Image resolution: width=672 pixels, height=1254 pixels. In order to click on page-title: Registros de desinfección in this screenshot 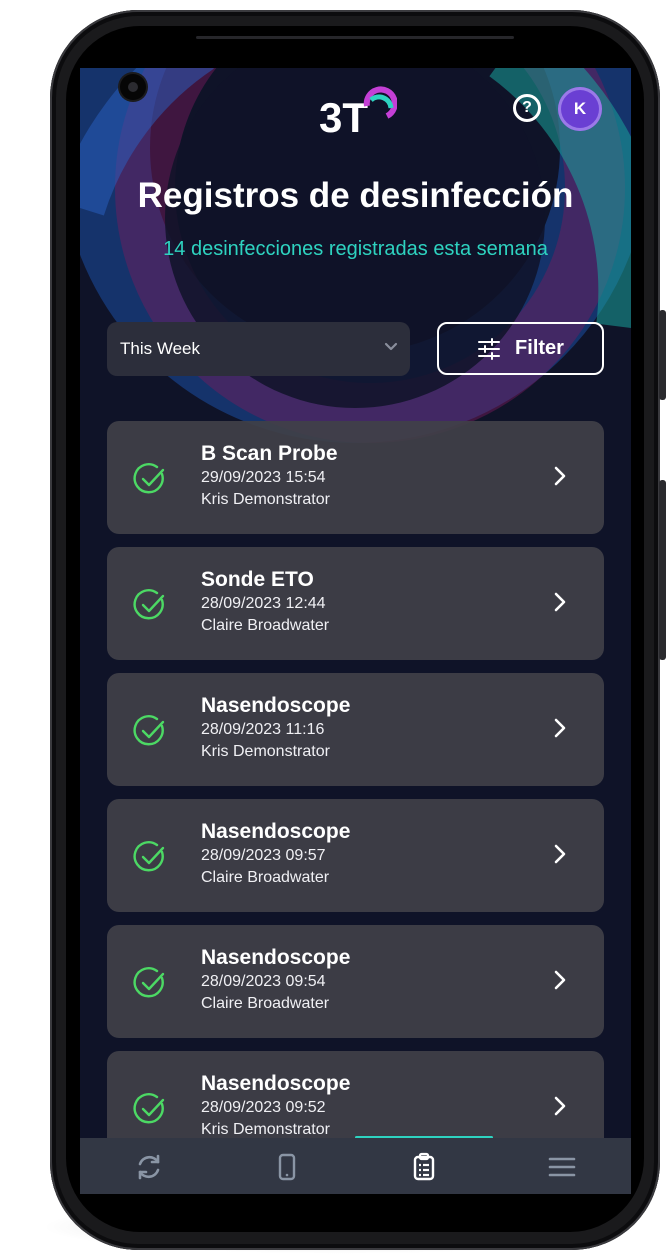, I will do `click(355, 195)`.